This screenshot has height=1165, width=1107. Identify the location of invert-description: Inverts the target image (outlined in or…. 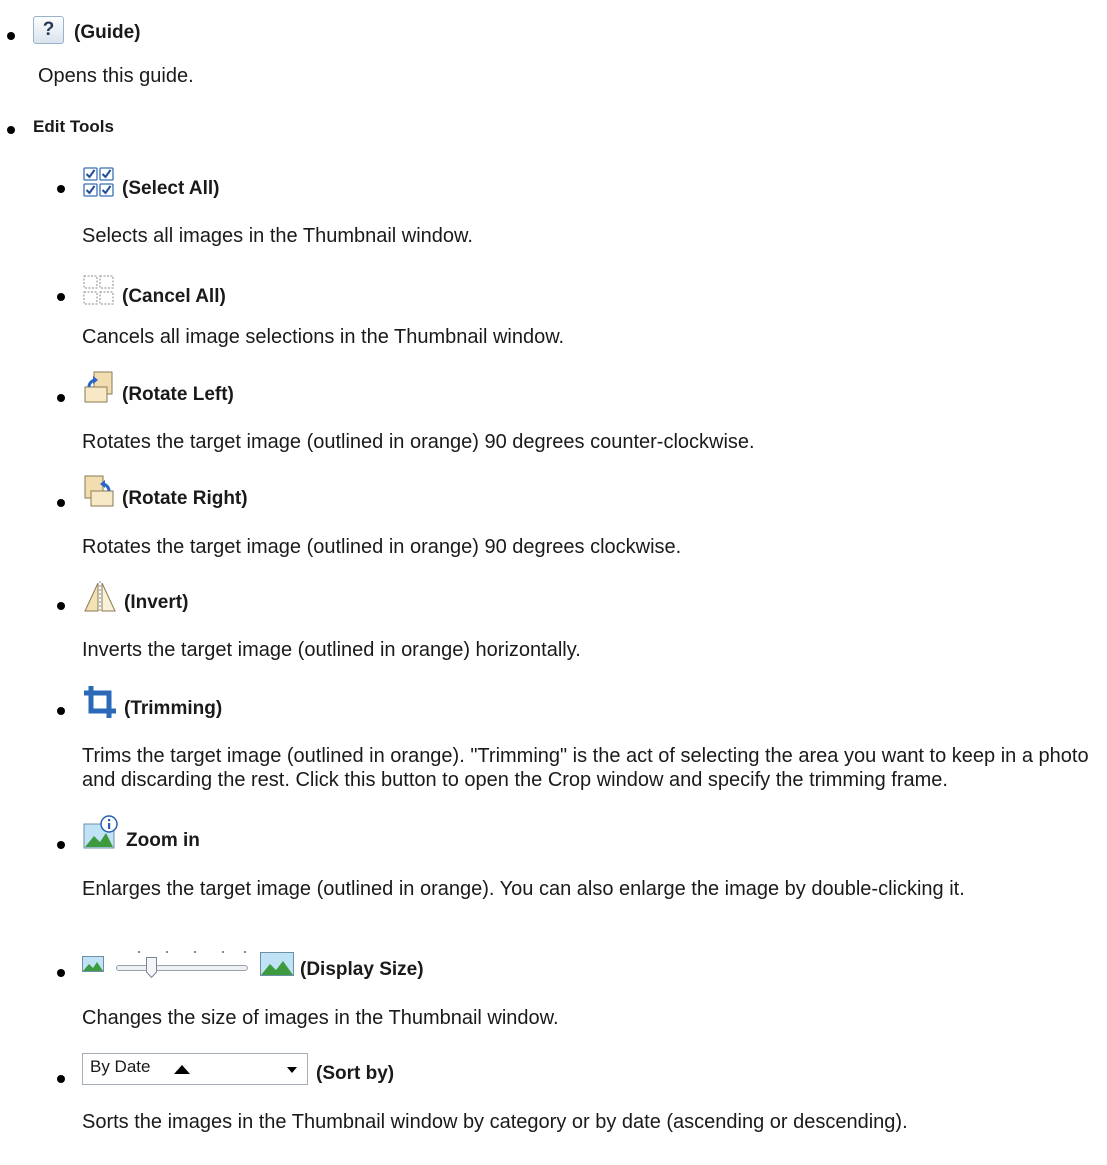
(331, 650).